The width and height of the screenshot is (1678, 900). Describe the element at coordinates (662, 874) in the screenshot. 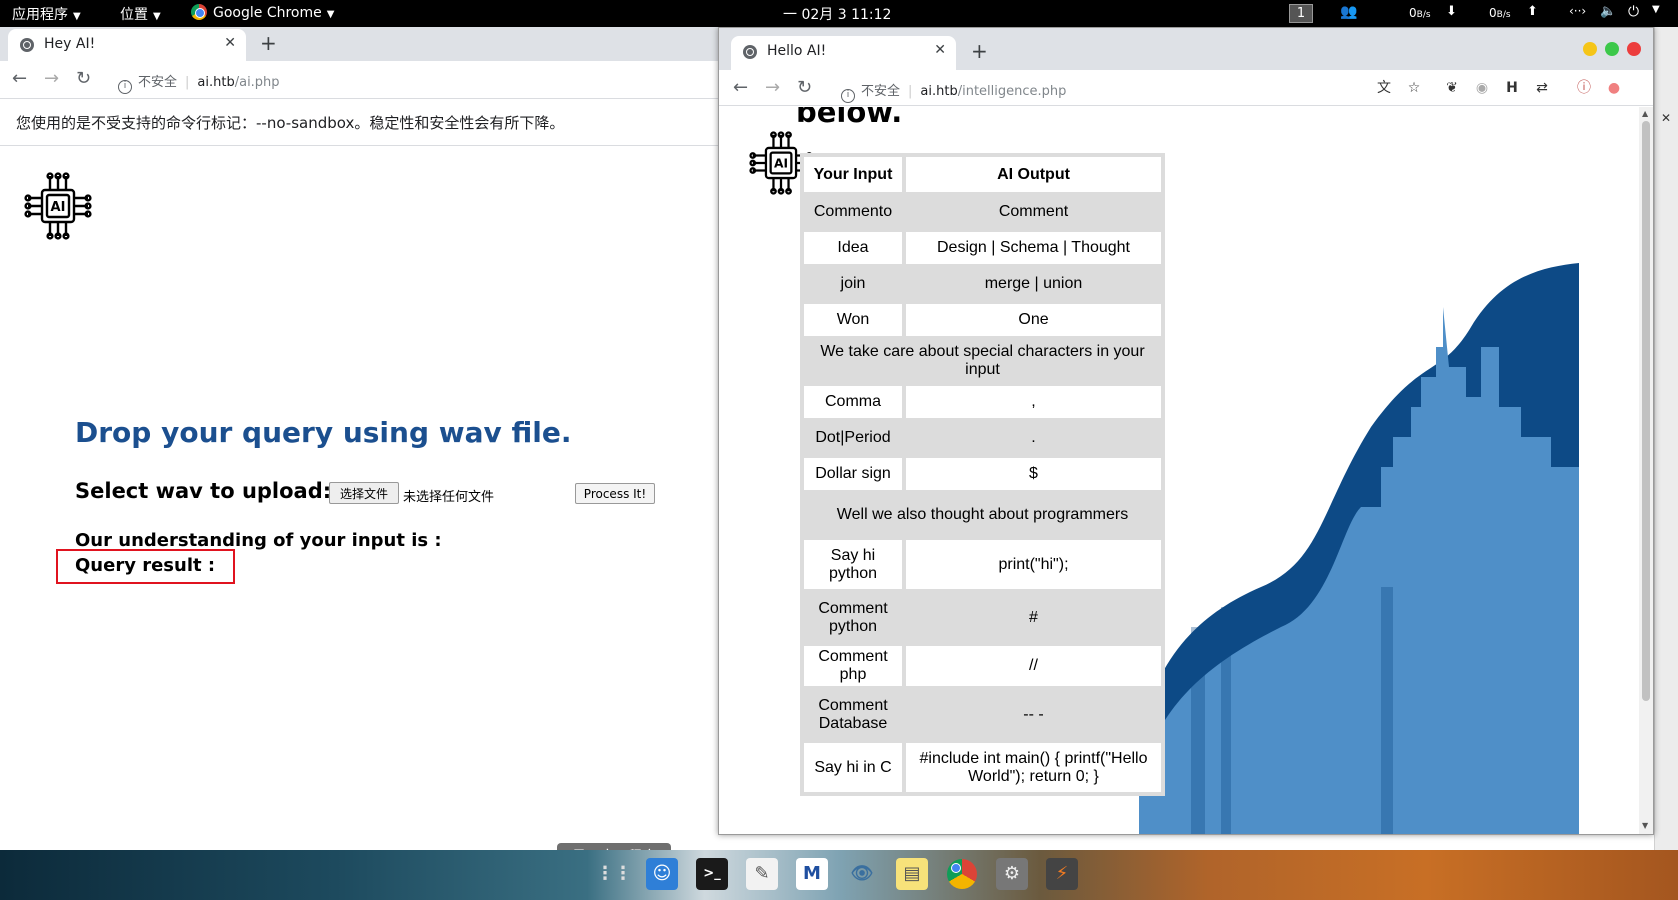

I see `finder-icon: ☺` at that location.